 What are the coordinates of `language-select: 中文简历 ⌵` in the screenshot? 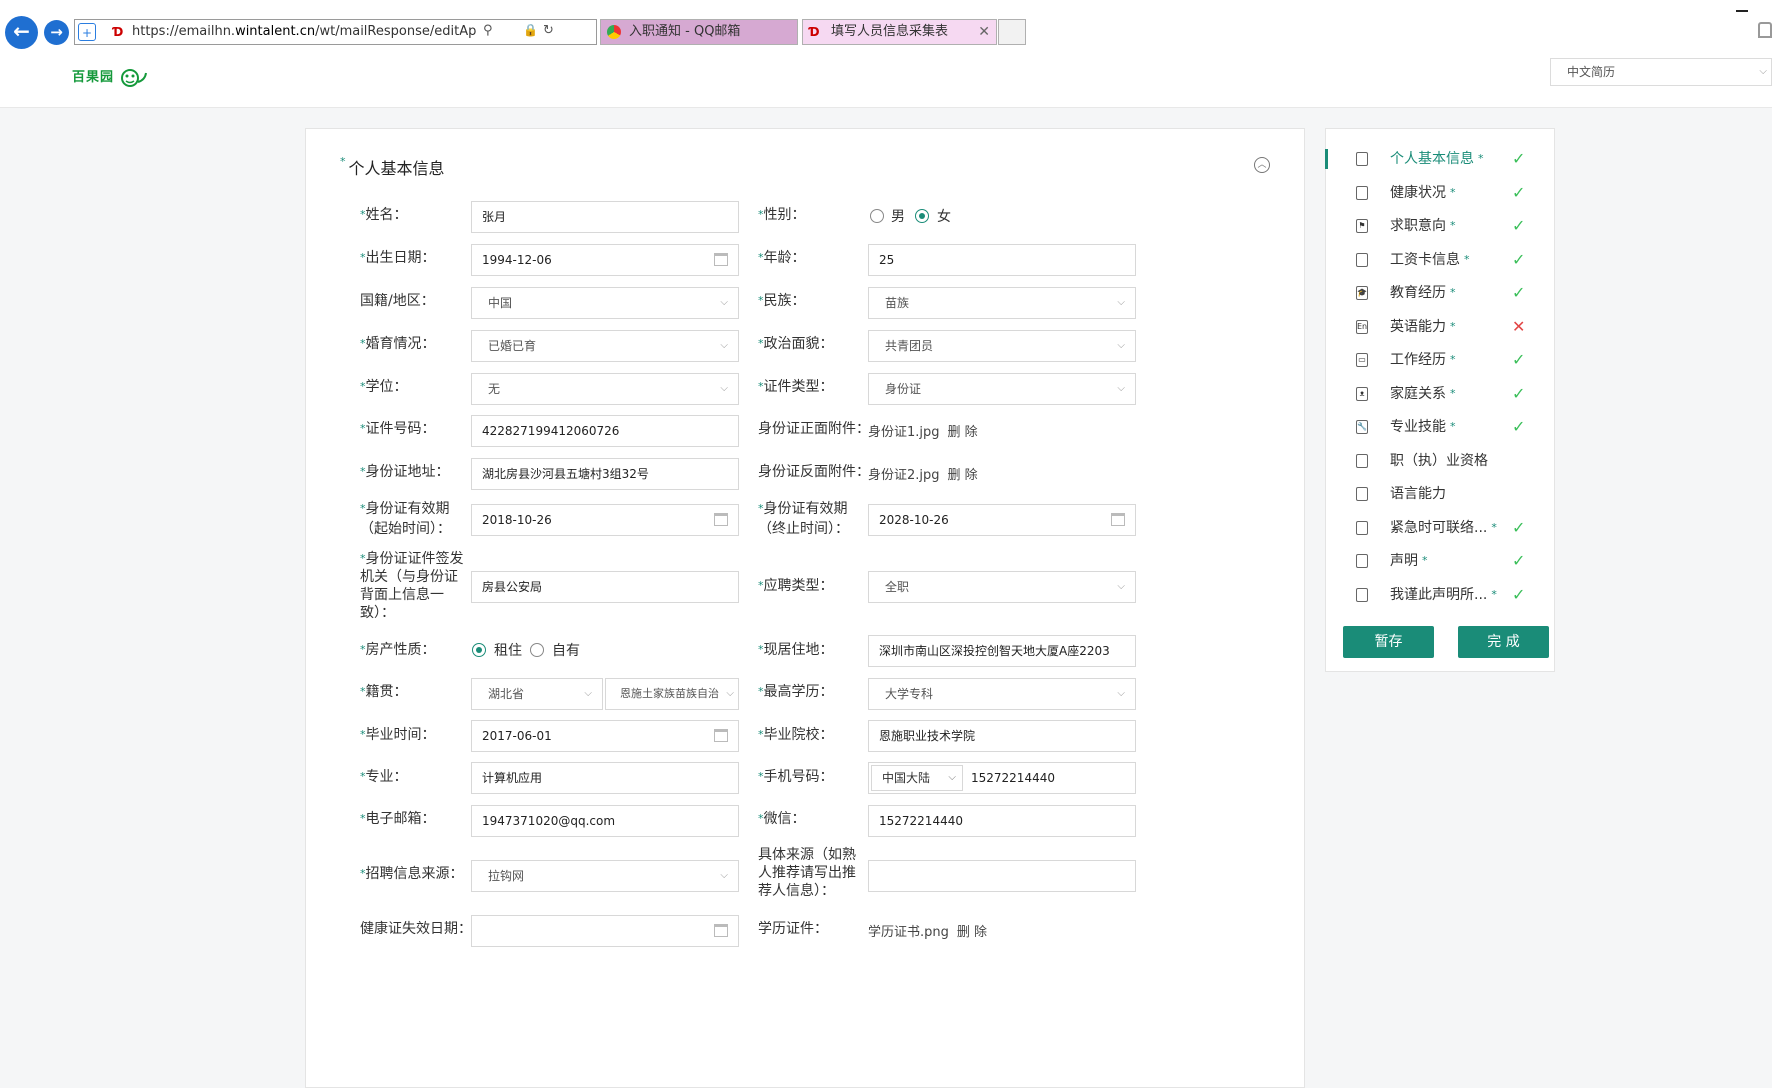 It's located at (1661, 72).